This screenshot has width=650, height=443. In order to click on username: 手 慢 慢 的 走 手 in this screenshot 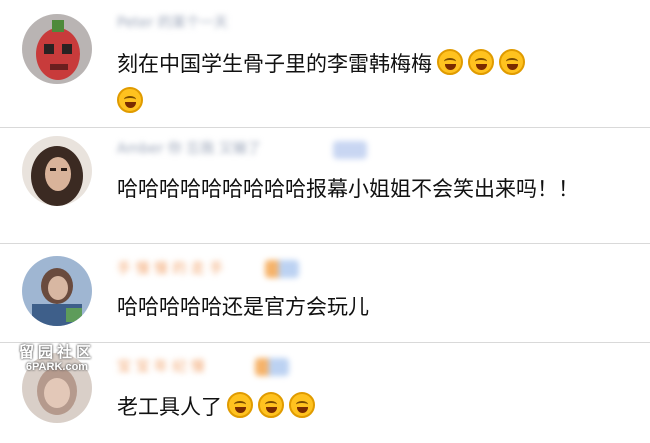, I will do `click(170, 269)`.